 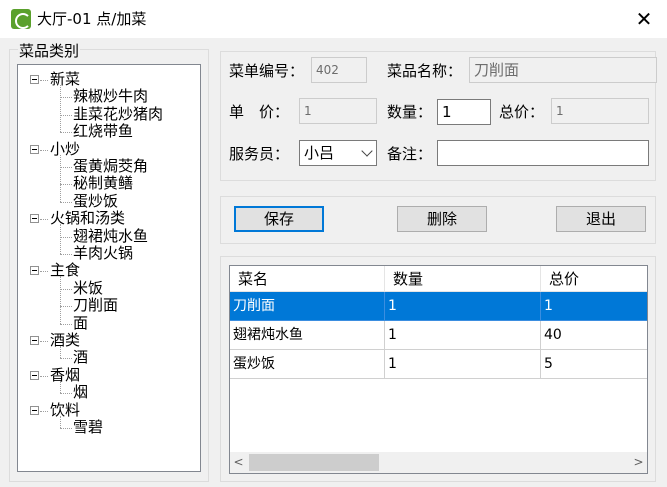 I want to click on scroll-left-icon: <, so click(x=238, y=462).